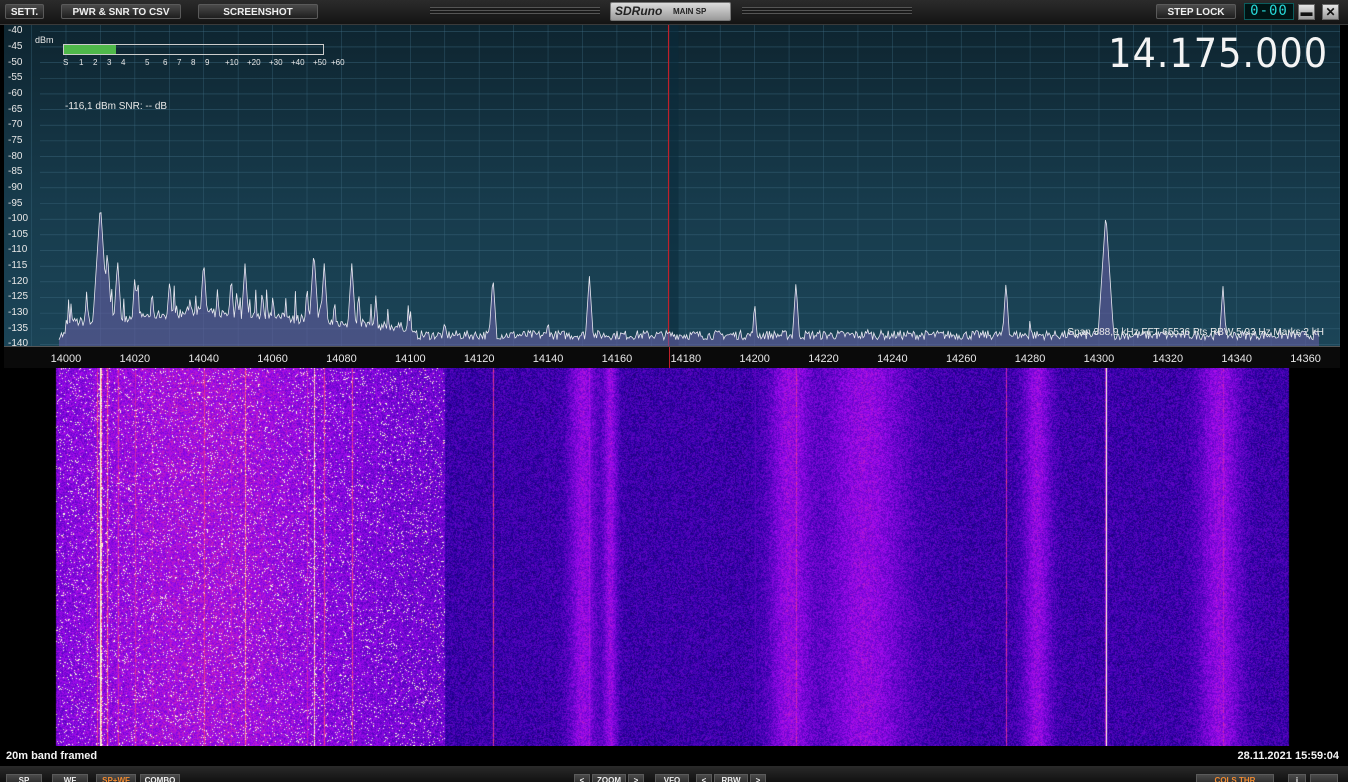  I want to click on s-meter-scale-label: +50, so click(320, 62).